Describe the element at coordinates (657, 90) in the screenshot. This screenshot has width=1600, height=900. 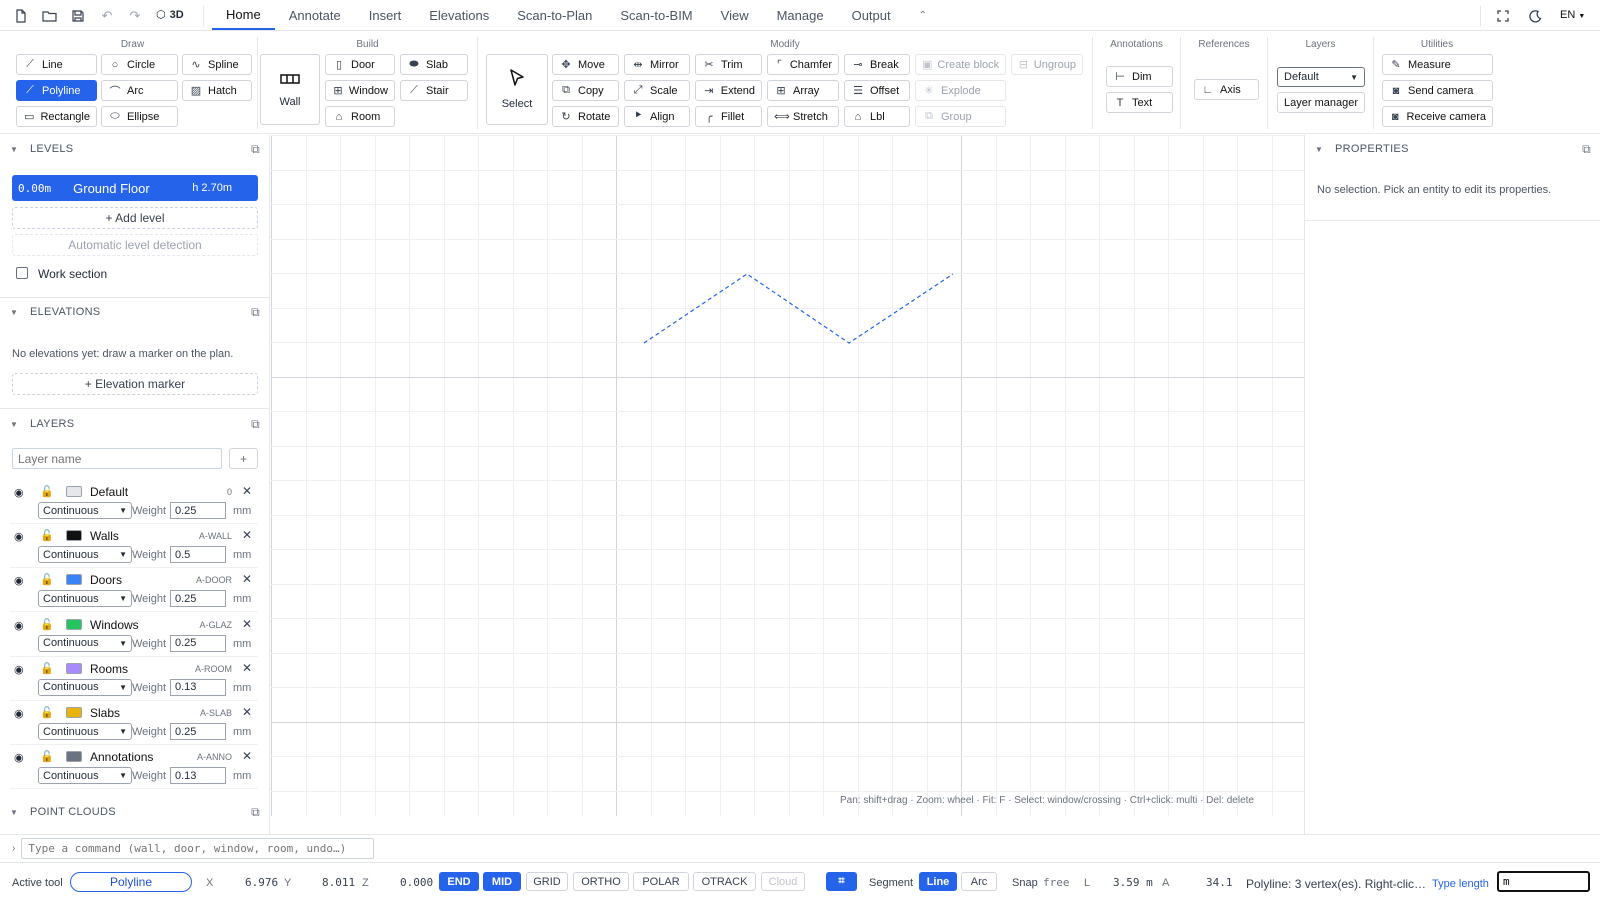
I see `scale-button: ⤢ Scale` at that location.